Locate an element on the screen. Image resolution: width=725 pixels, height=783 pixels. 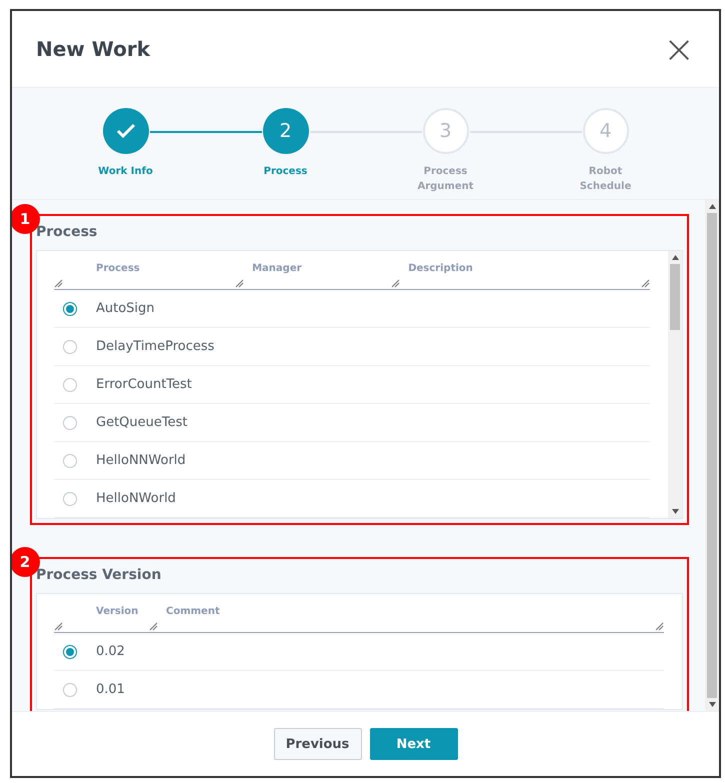
table-cell: DelayTimeProcess is located at coordinates (155, 346).